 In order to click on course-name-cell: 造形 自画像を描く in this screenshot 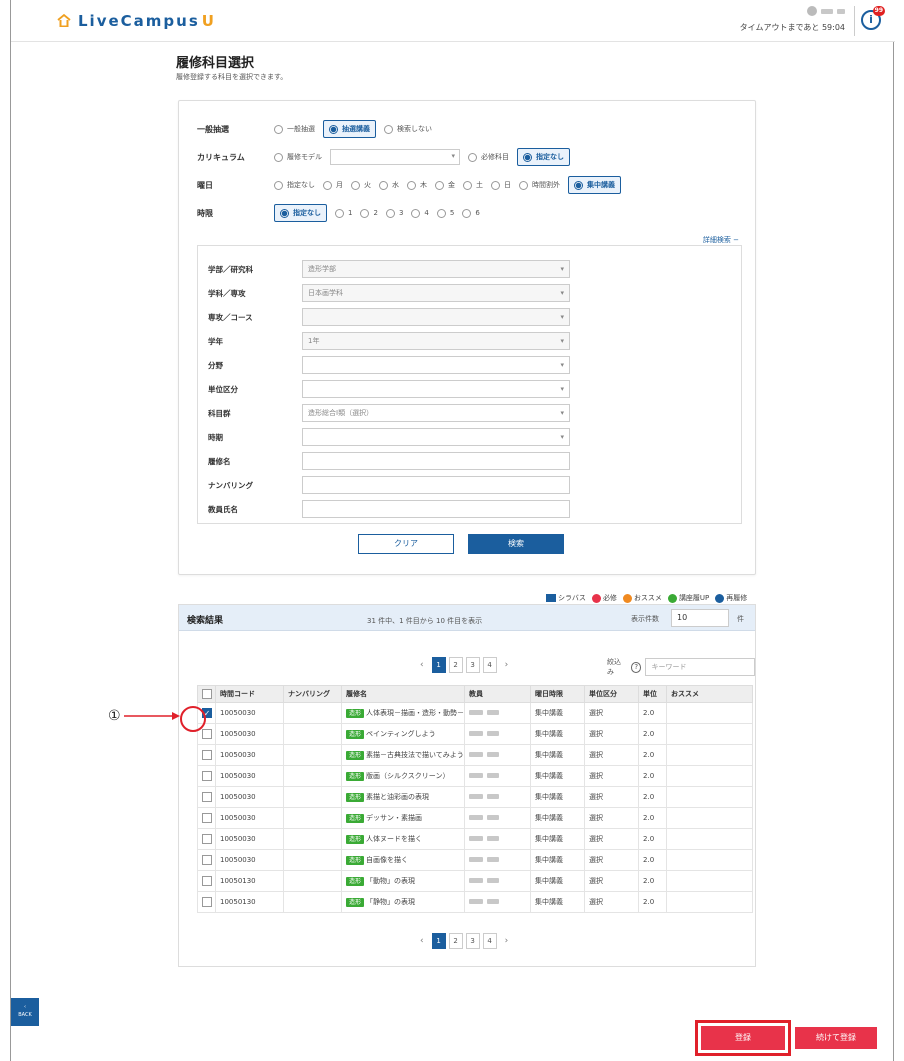, I will do `click(403, 860)`.